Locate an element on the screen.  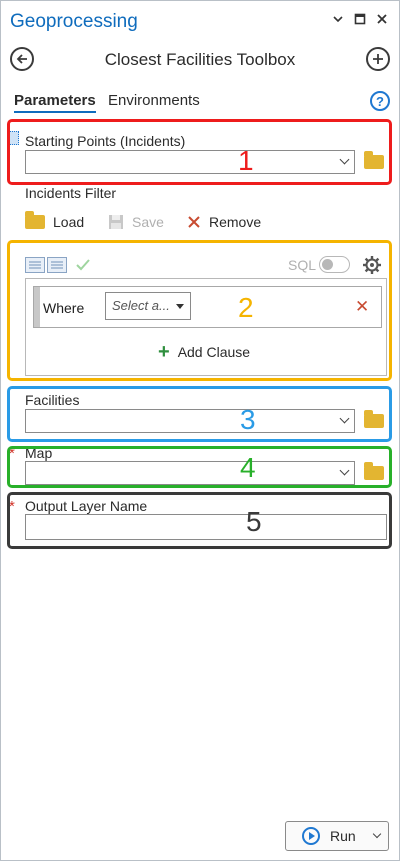
tab-parameters: Parameters is located at coordinates (55, 102).